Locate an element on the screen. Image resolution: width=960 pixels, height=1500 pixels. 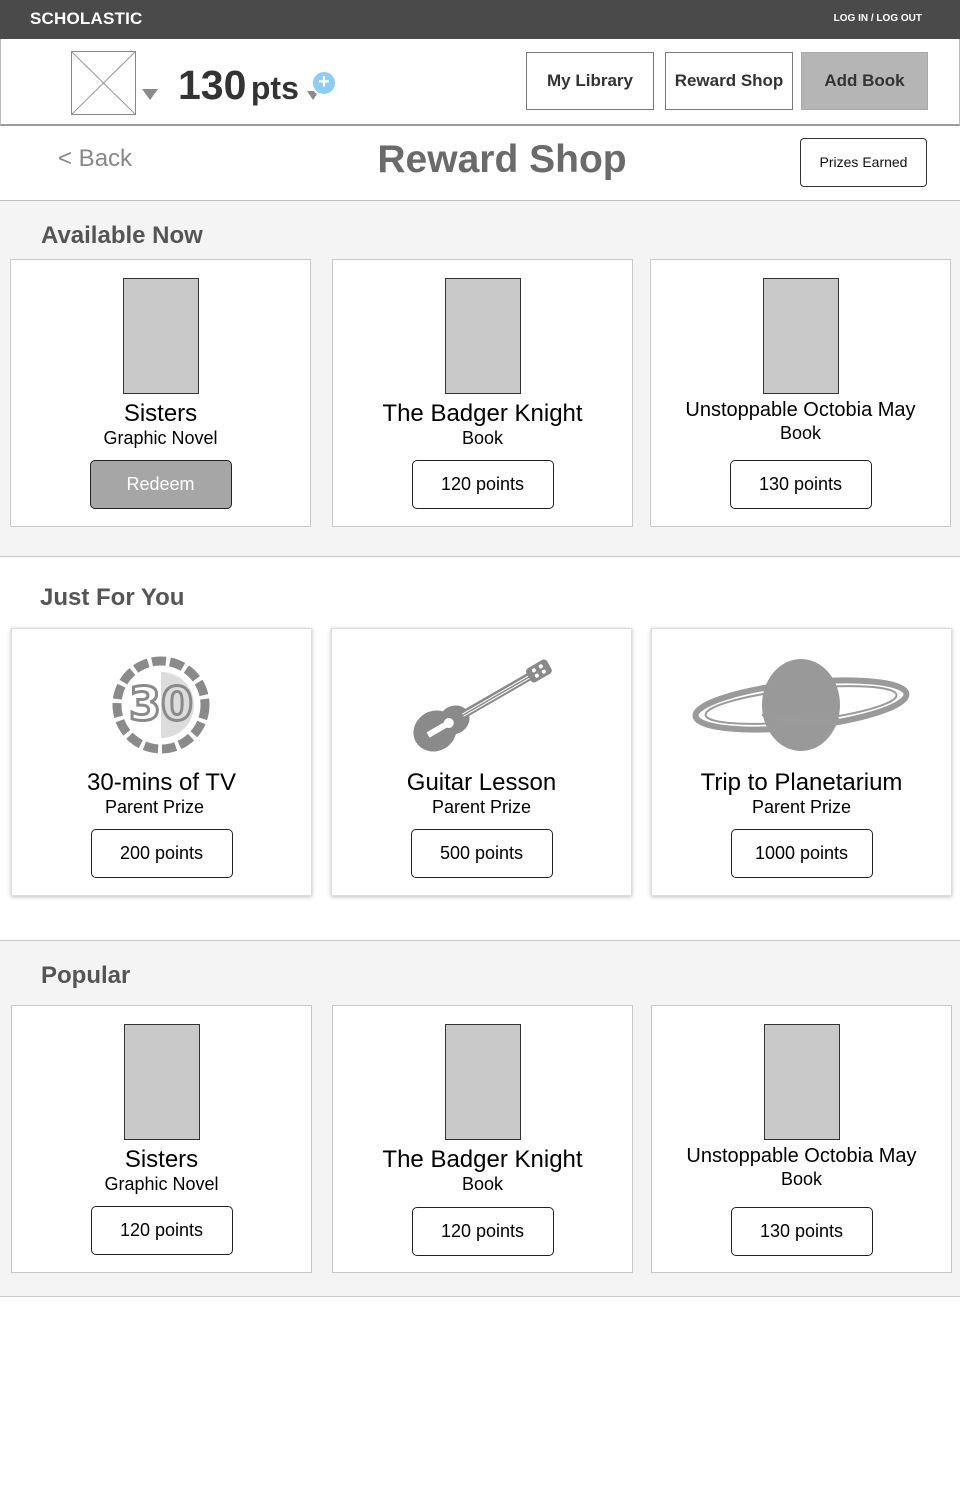
points-button: 500 points is located at coordinates (481, 853).